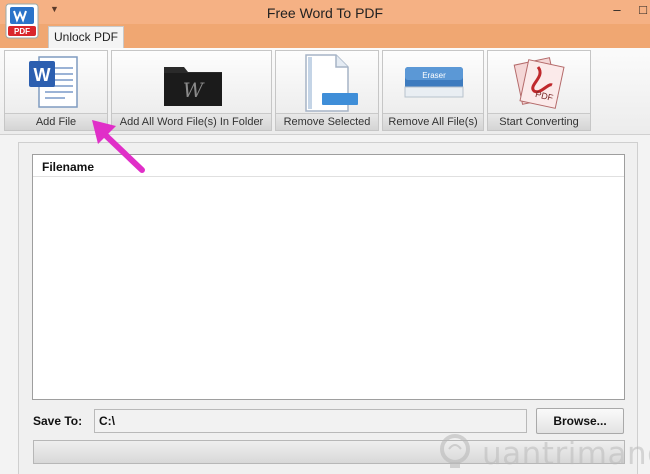  What do you see at coordinates (86, 37) in the screenshot?
I see `tab-unlock-pdf: Unlock PDF` at bounding box center [86, 37].